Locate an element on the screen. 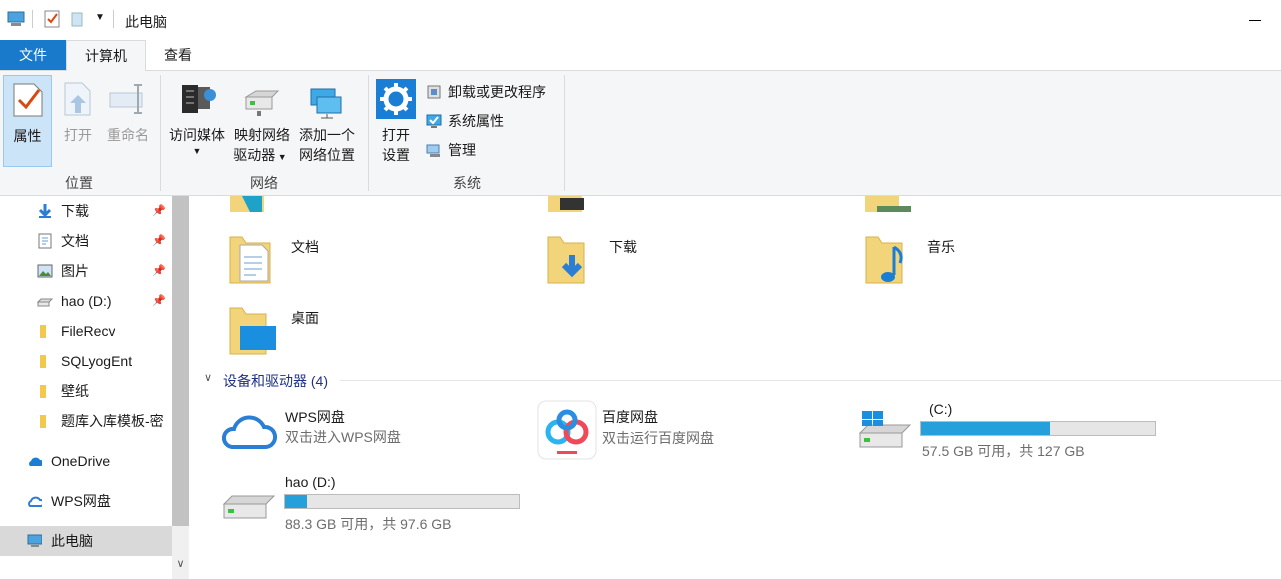  rename-icon is located at coordinates (126, 99).